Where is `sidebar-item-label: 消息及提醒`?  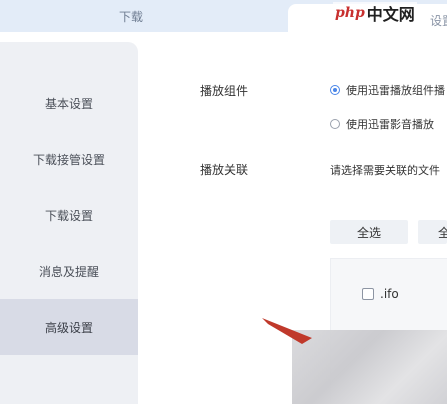
sidebar-item-label: 消息及提醒 is located at coordinates (68, 271).